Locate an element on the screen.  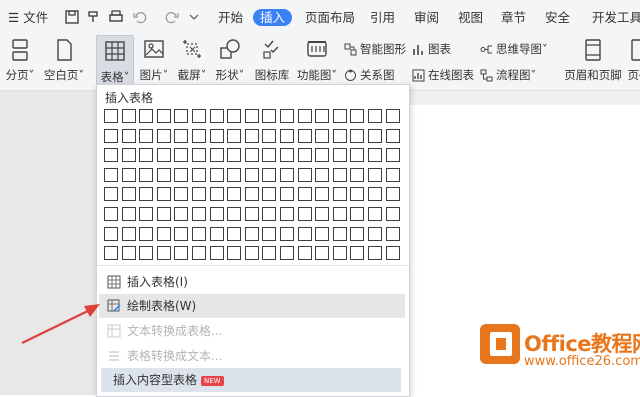
format-painter-icon is located at coordinates (94, 17).